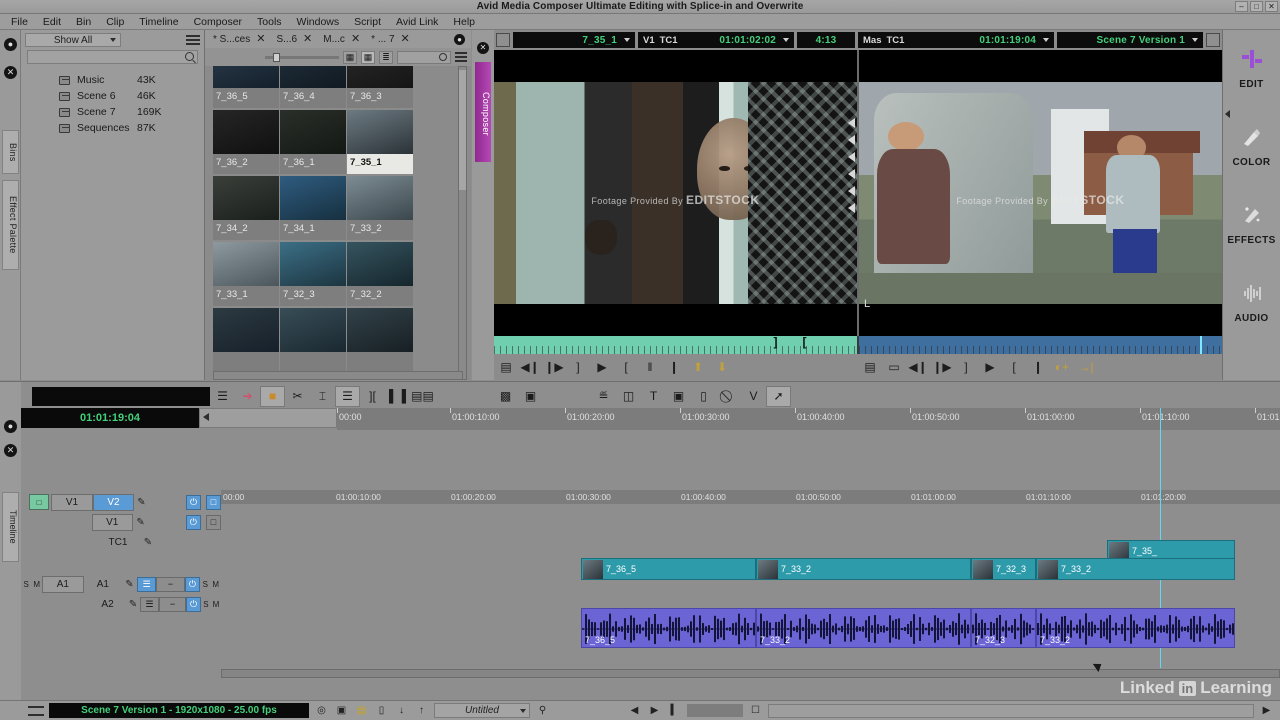 This screenshot has width=1280, height=720. I want to click on monitor-icon: ▣, so click(341, 711).